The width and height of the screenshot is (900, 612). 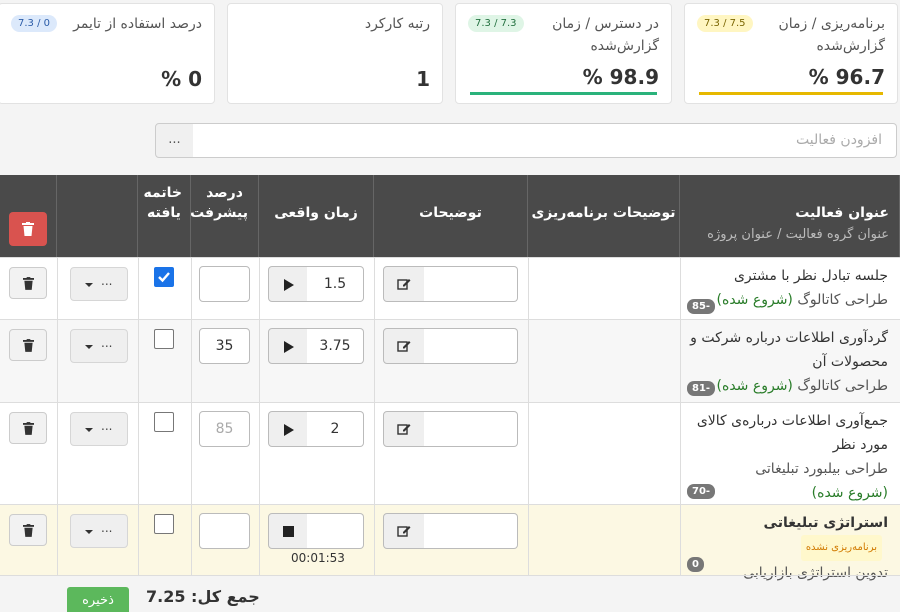 What do you see at coordinates (98, 599) in the screenshot?
I see `save-button: ذخیره` at bounding box center [98, 599].